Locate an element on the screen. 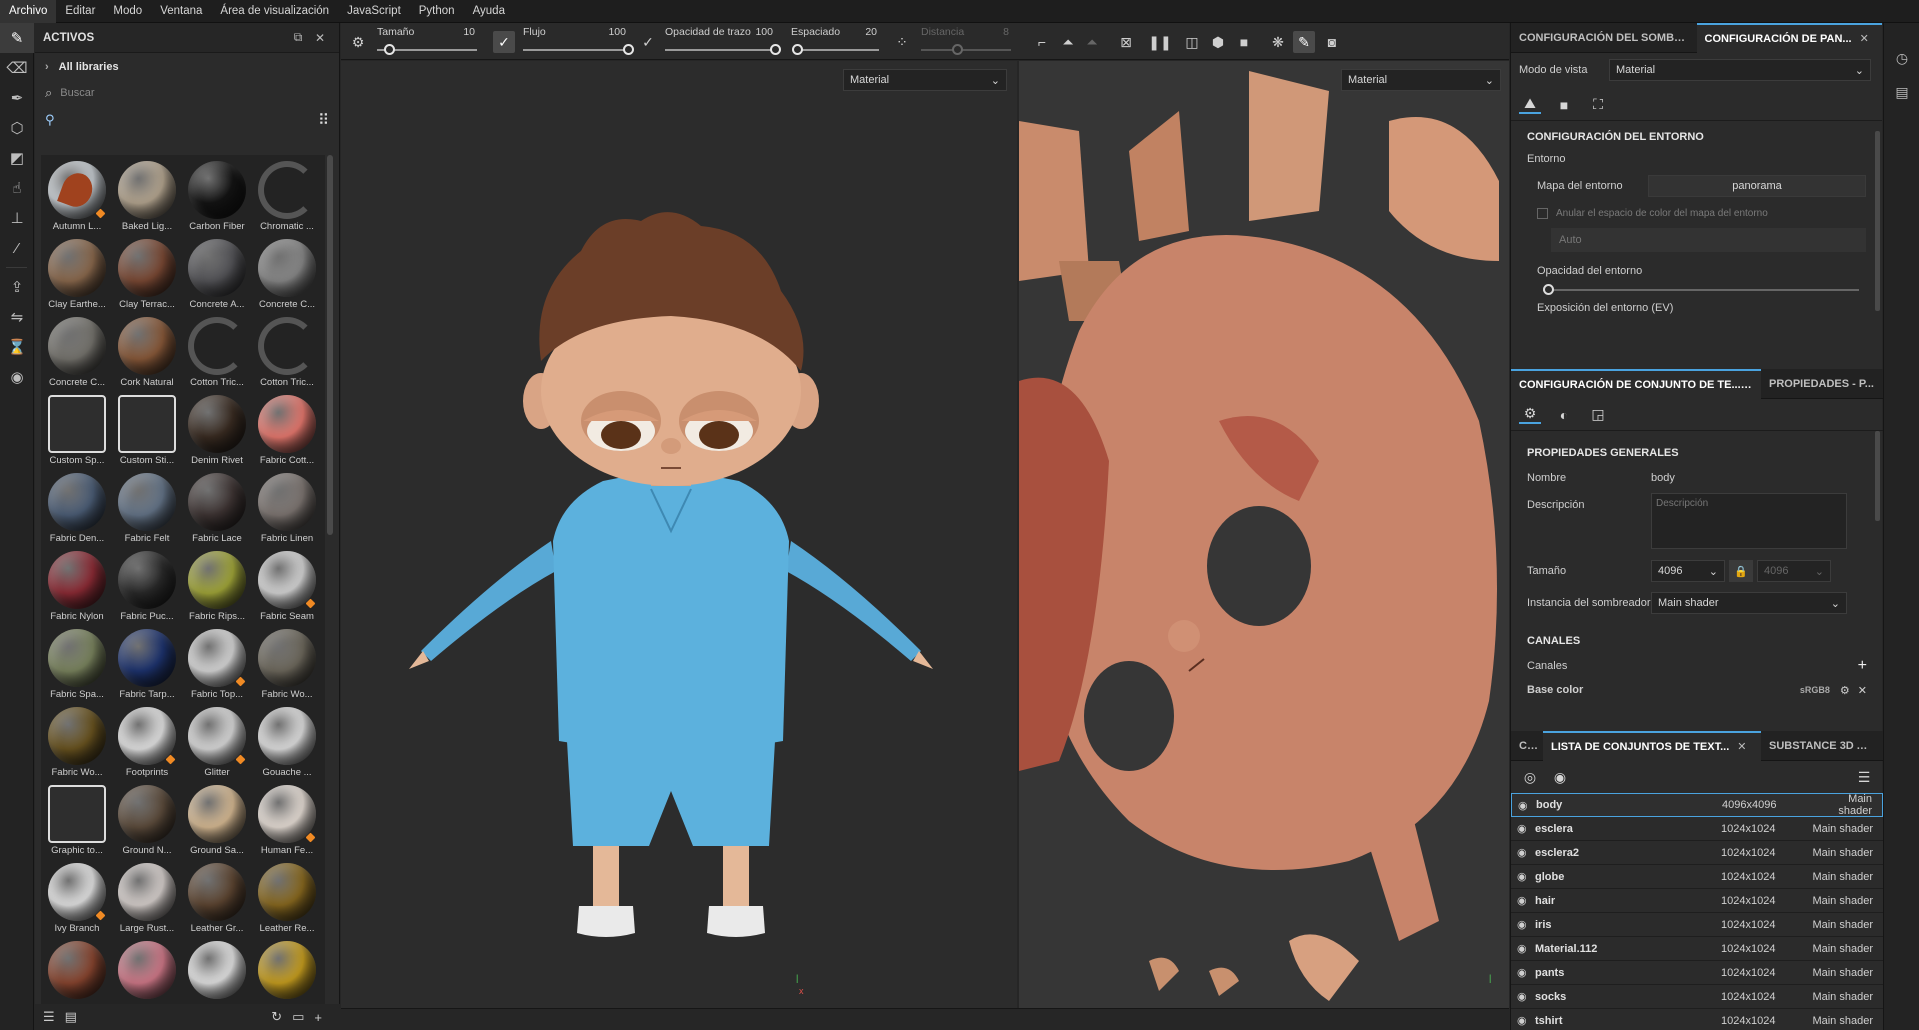  size-slider: Tamaño 10 is located at coordinates (426, 41).